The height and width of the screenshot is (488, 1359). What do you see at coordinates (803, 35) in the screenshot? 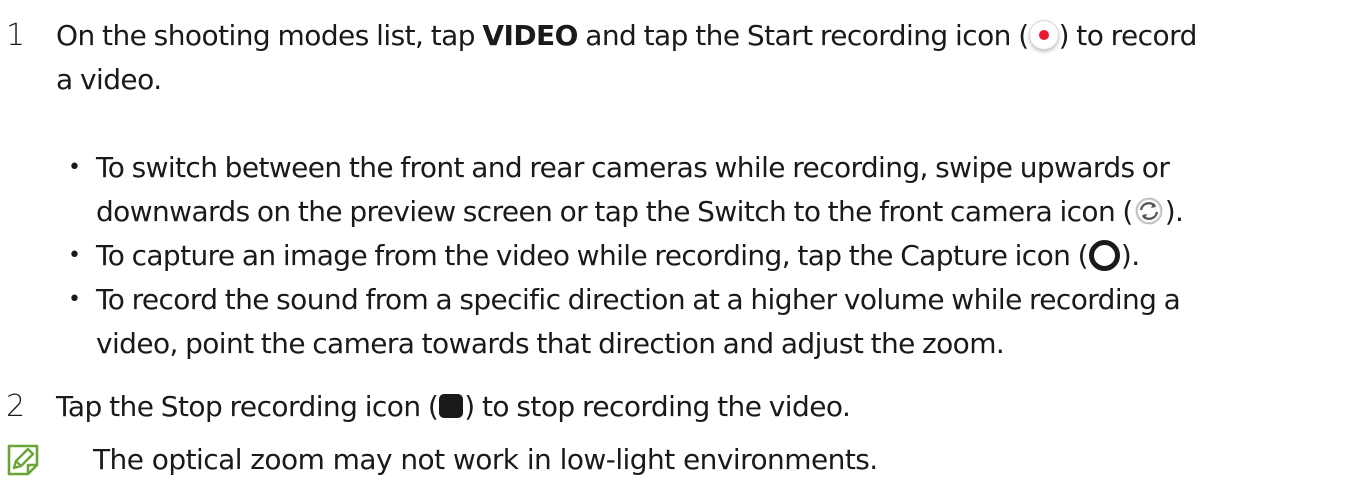
I see `step-text-part: and tap the Start recording icon (` at bounding box center [803, 35].